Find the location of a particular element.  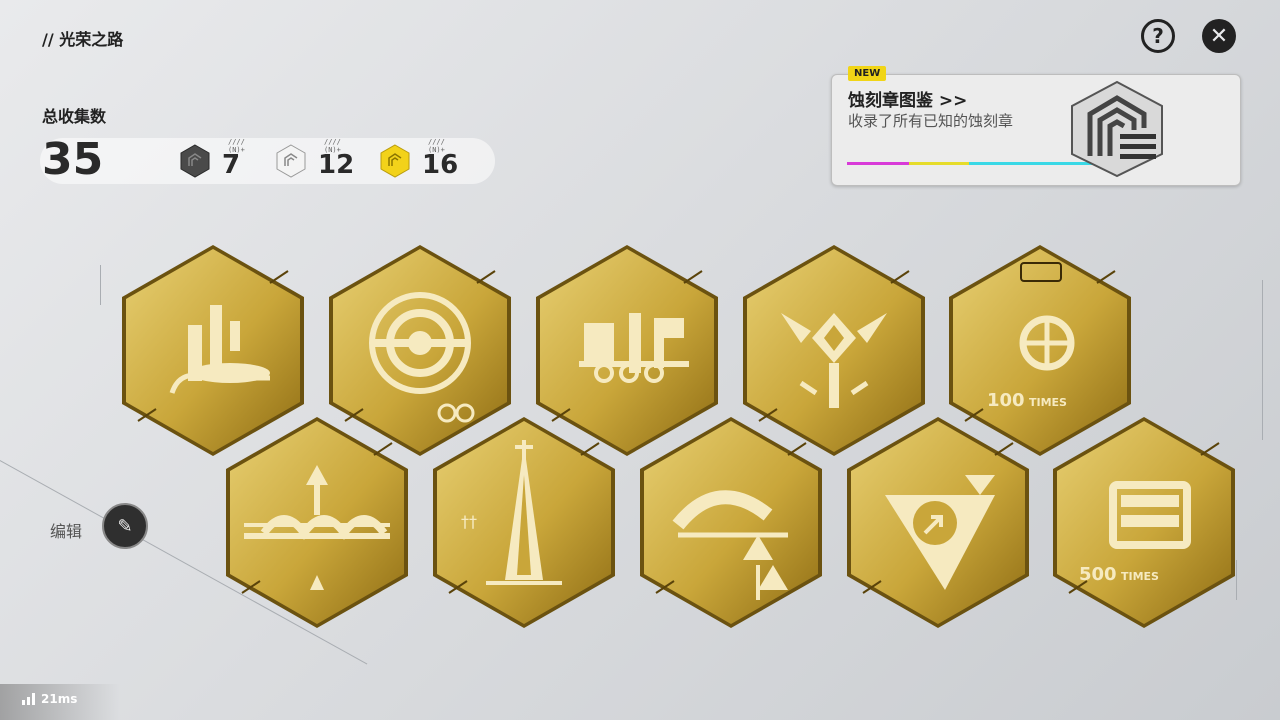

codex-stripe-yellow is located at coordinates (939, 163).